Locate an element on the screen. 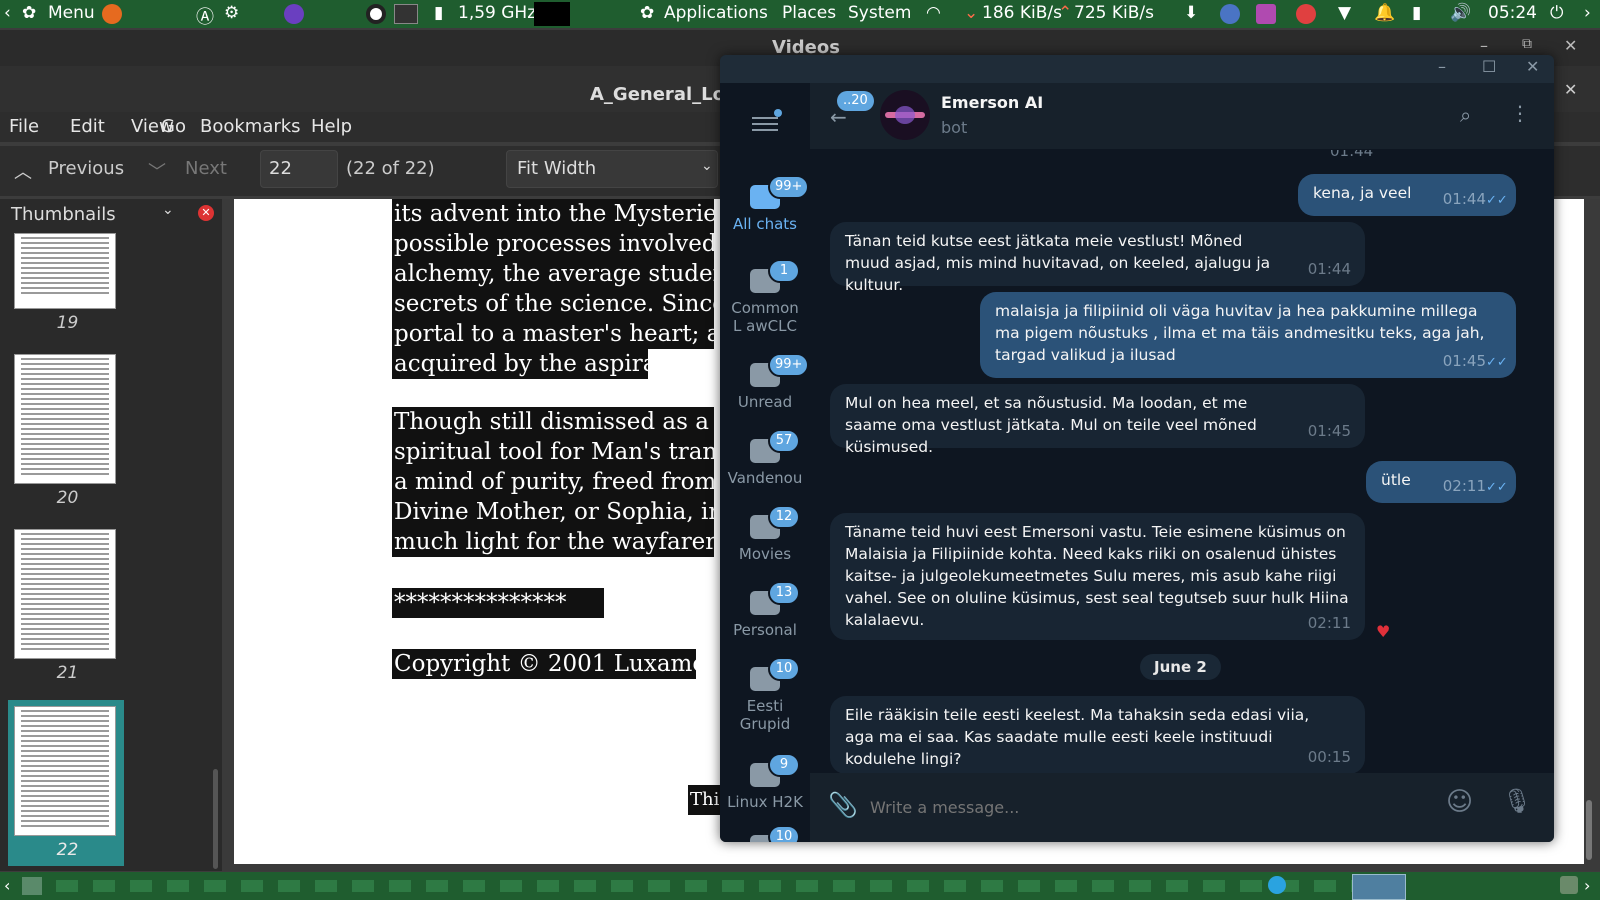 The image size is (1600, 900). clock: 05:24 is located at coordinates (1512, 13).